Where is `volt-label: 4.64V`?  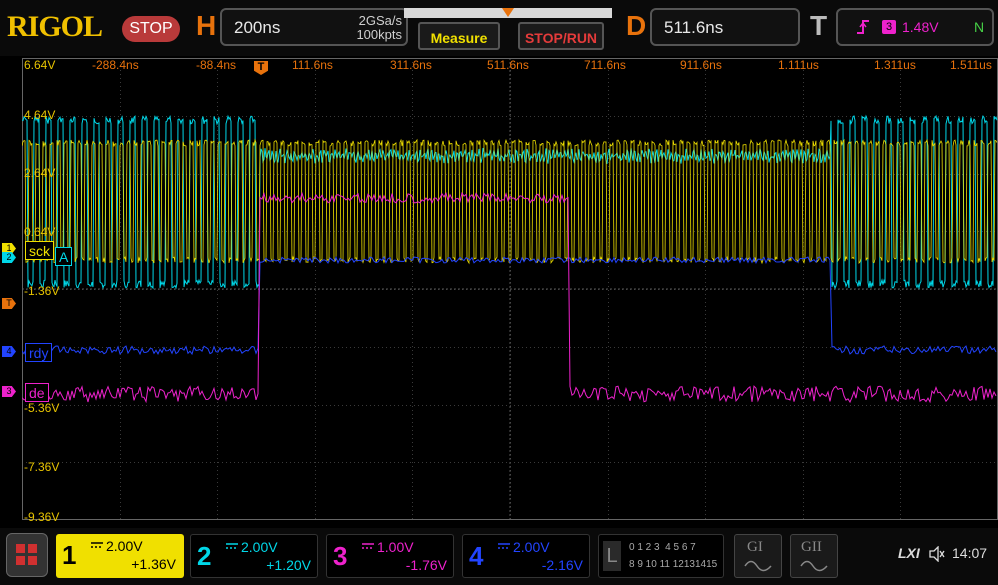
volt-label: 4.64V is located at coordinates (40, 115).